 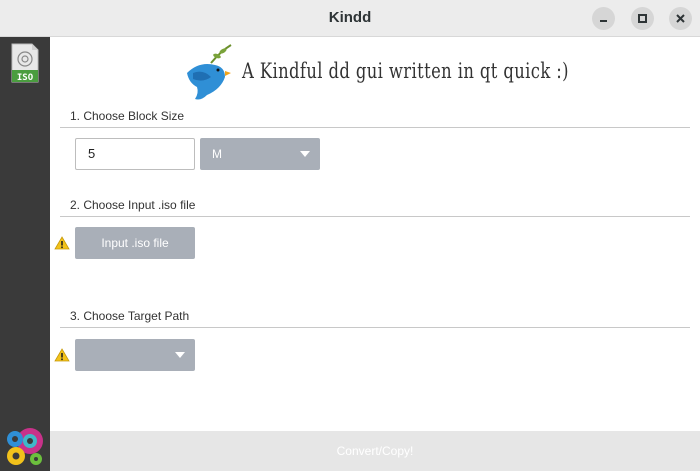 What do you see at coordinates (135, 154) in the screenshot?
I see `block-size-input: 5` at bounding box center [135, 154].